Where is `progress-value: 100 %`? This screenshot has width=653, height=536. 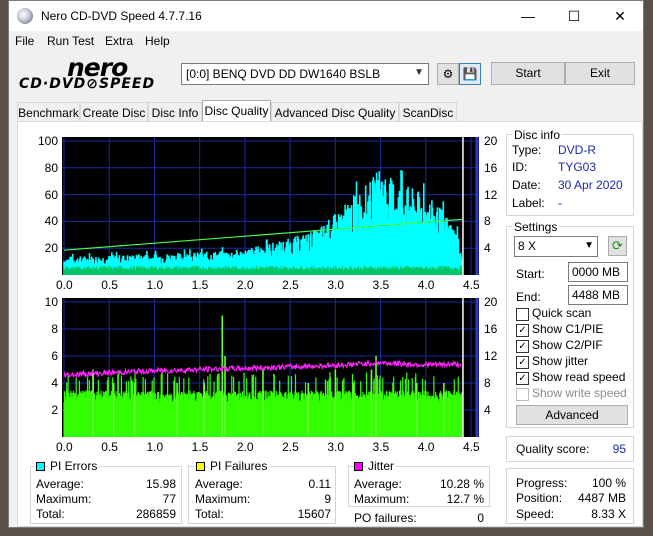
progress-value: 100 % is located at coordinates (608, 483).